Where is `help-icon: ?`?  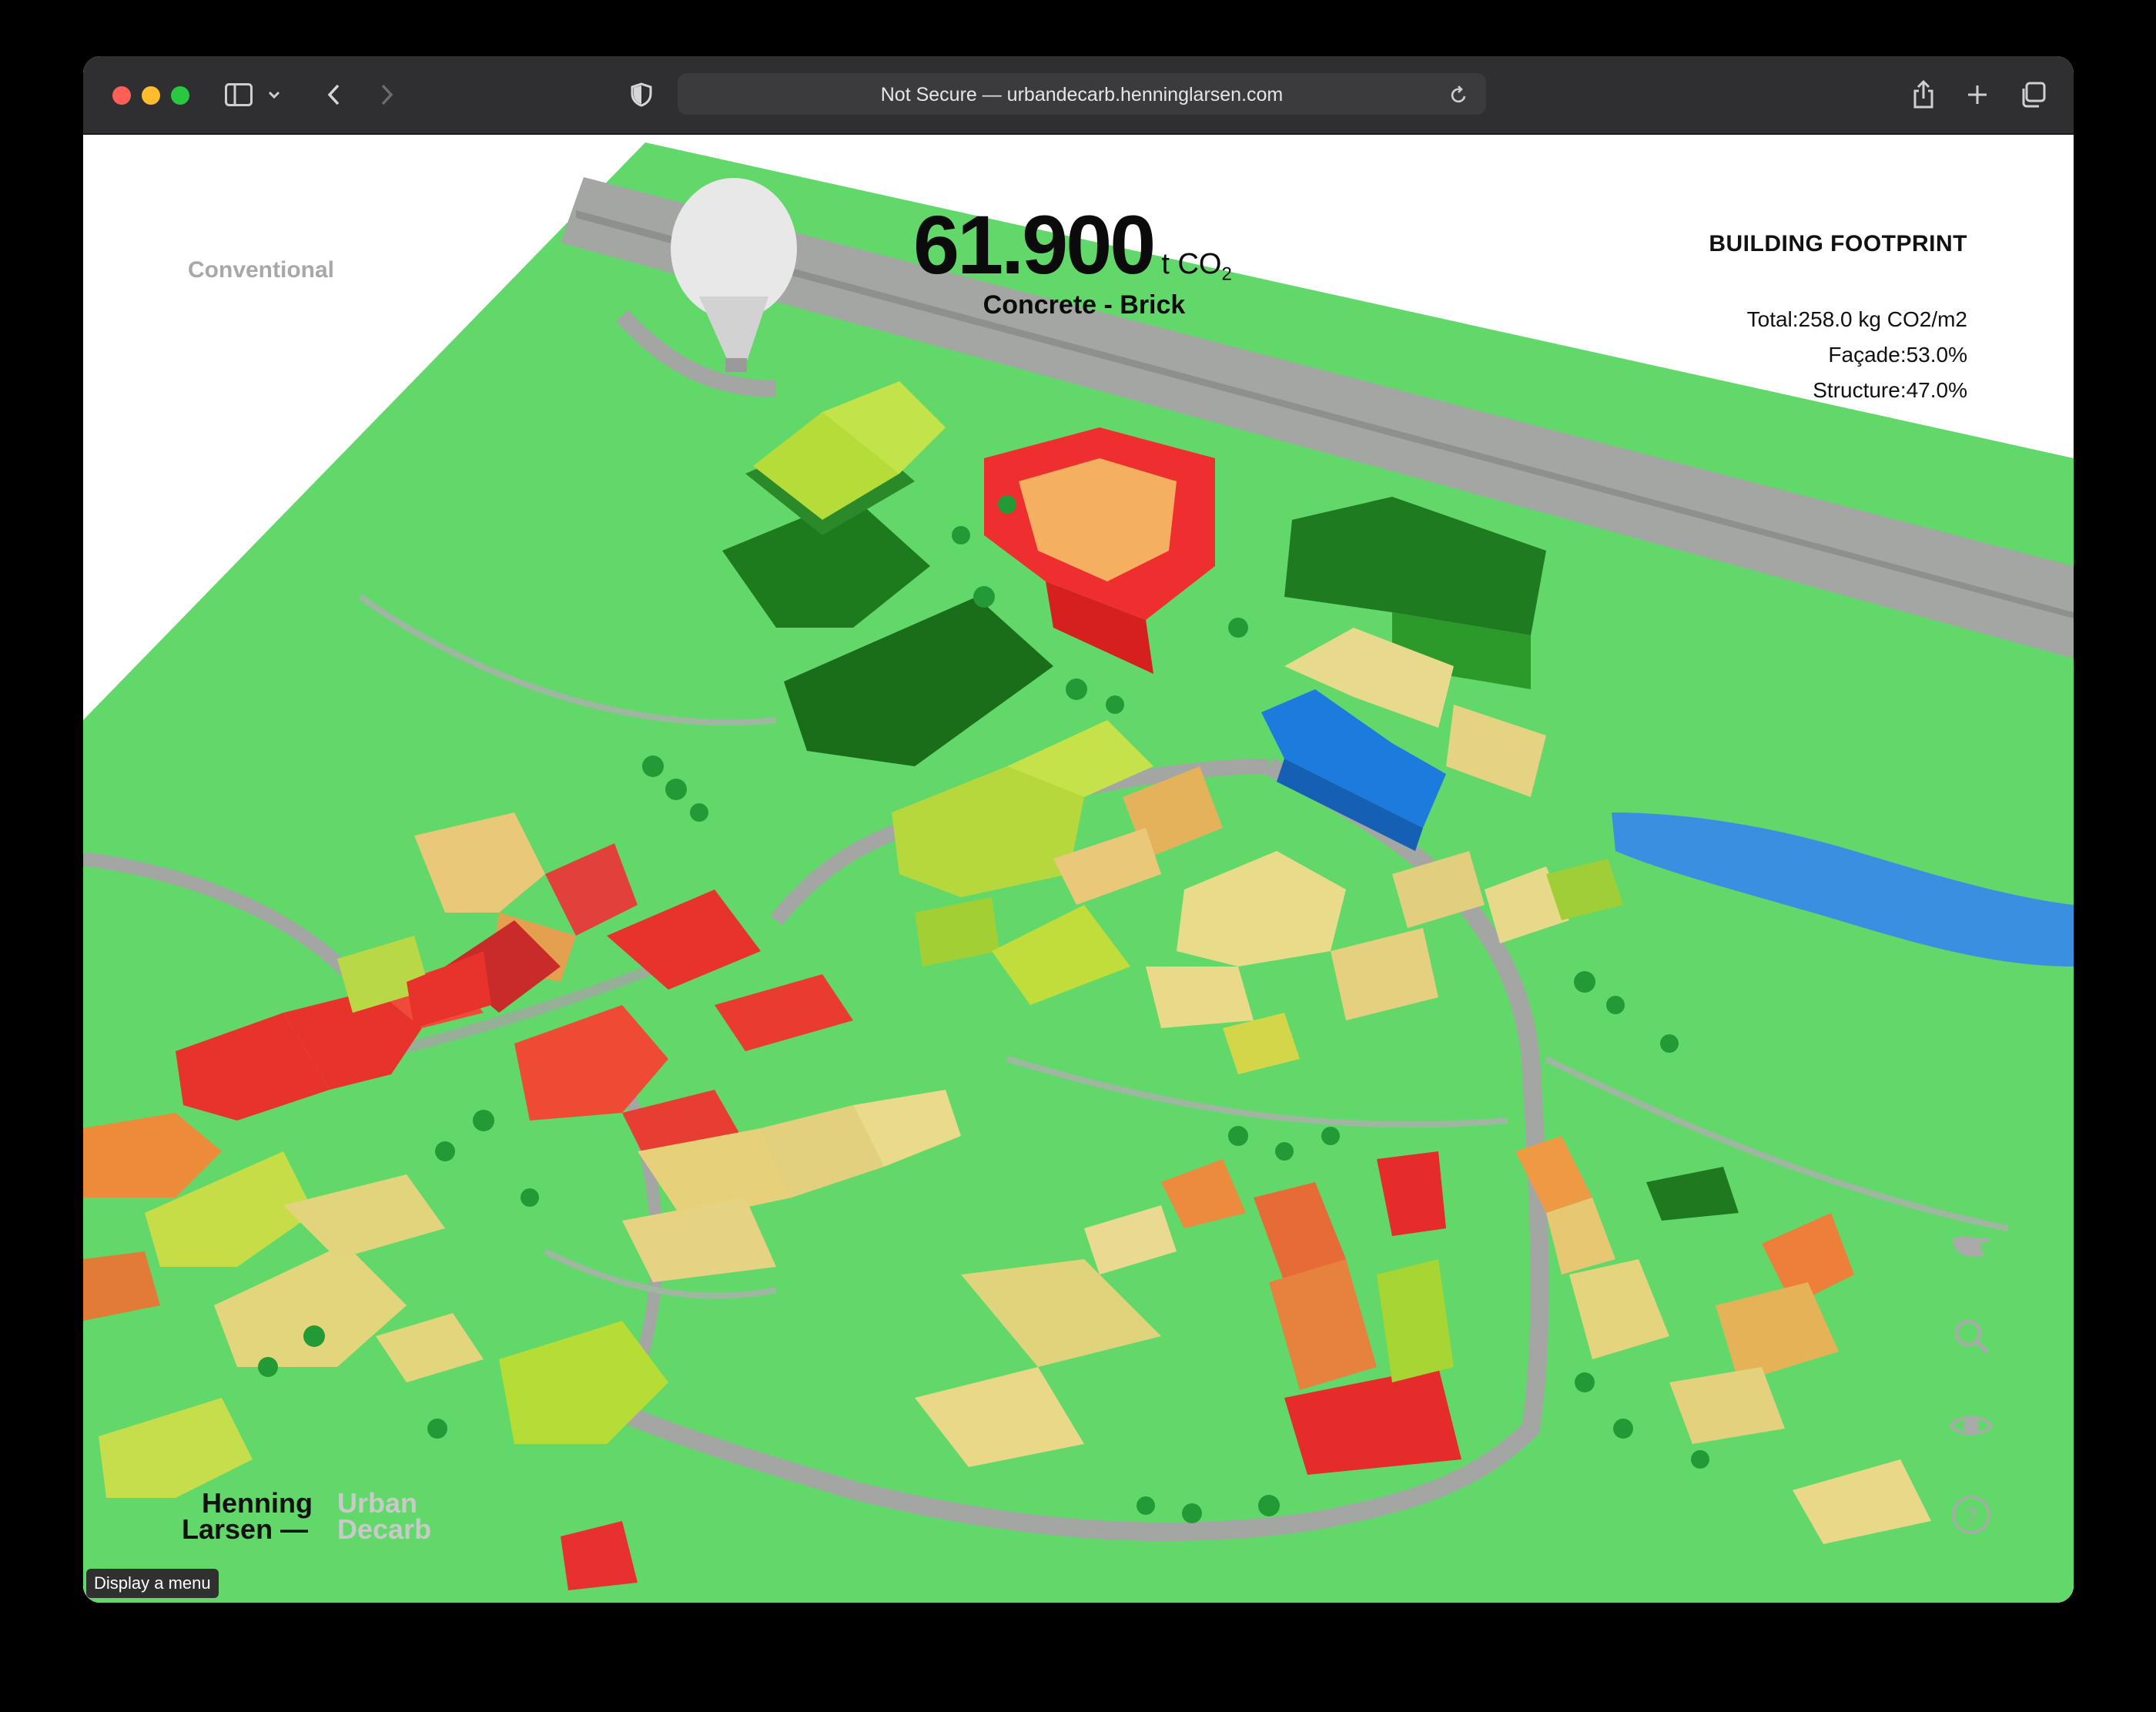 help-icon: ? is located at coordinates (1971, 1514).